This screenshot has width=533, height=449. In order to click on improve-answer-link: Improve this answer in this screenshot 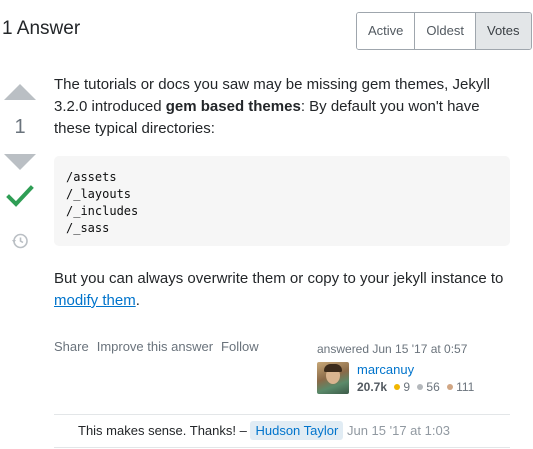, I will do `click(155, 346)`.